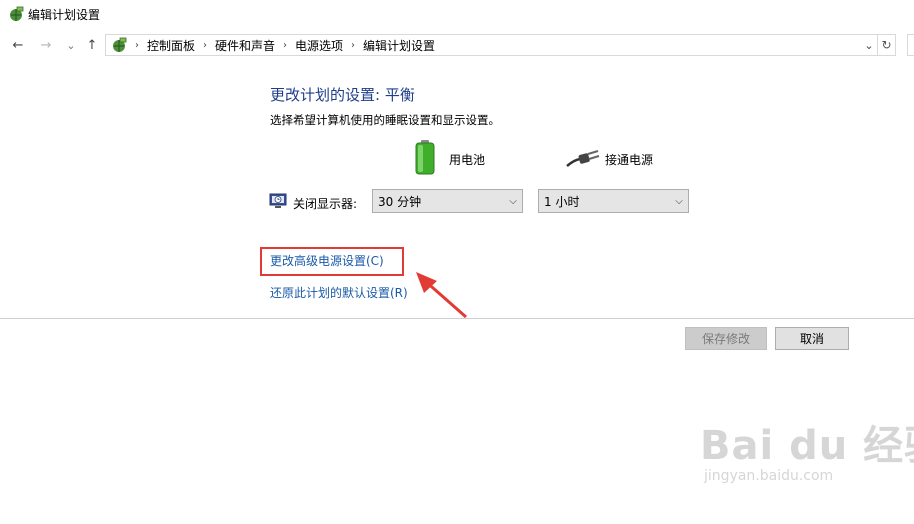 The image size is (914, 524). What do you see at coordinates (629, 160) in the screenshot?
I see `plugged-in-column-label: 接通电源` at bounding box center [629, 160].